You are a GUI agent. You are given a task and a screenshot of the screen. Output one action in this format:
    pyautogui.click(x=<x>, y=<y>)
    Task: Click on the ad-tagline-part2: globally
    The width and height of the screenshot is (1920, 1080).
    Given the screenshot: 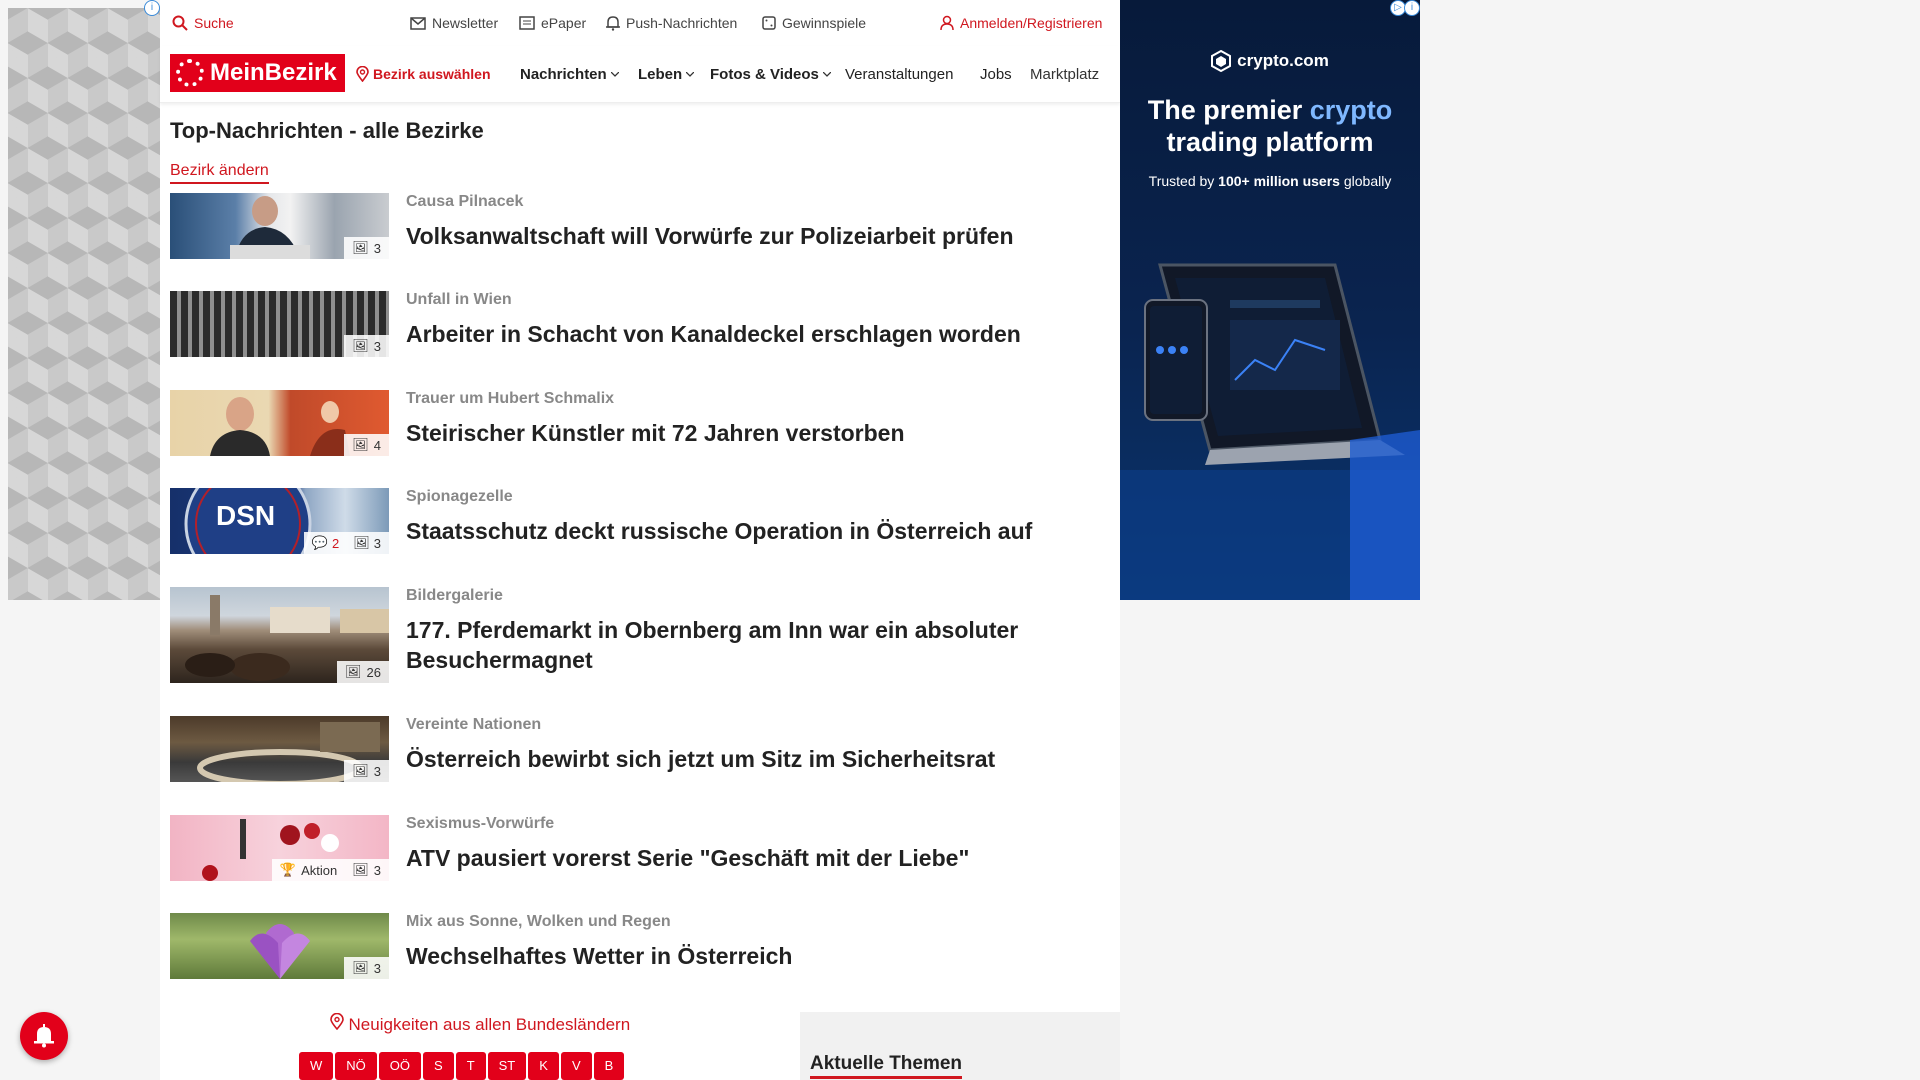 What is the action you would take?
    pyautogui.click(x=1365, y=181)
    